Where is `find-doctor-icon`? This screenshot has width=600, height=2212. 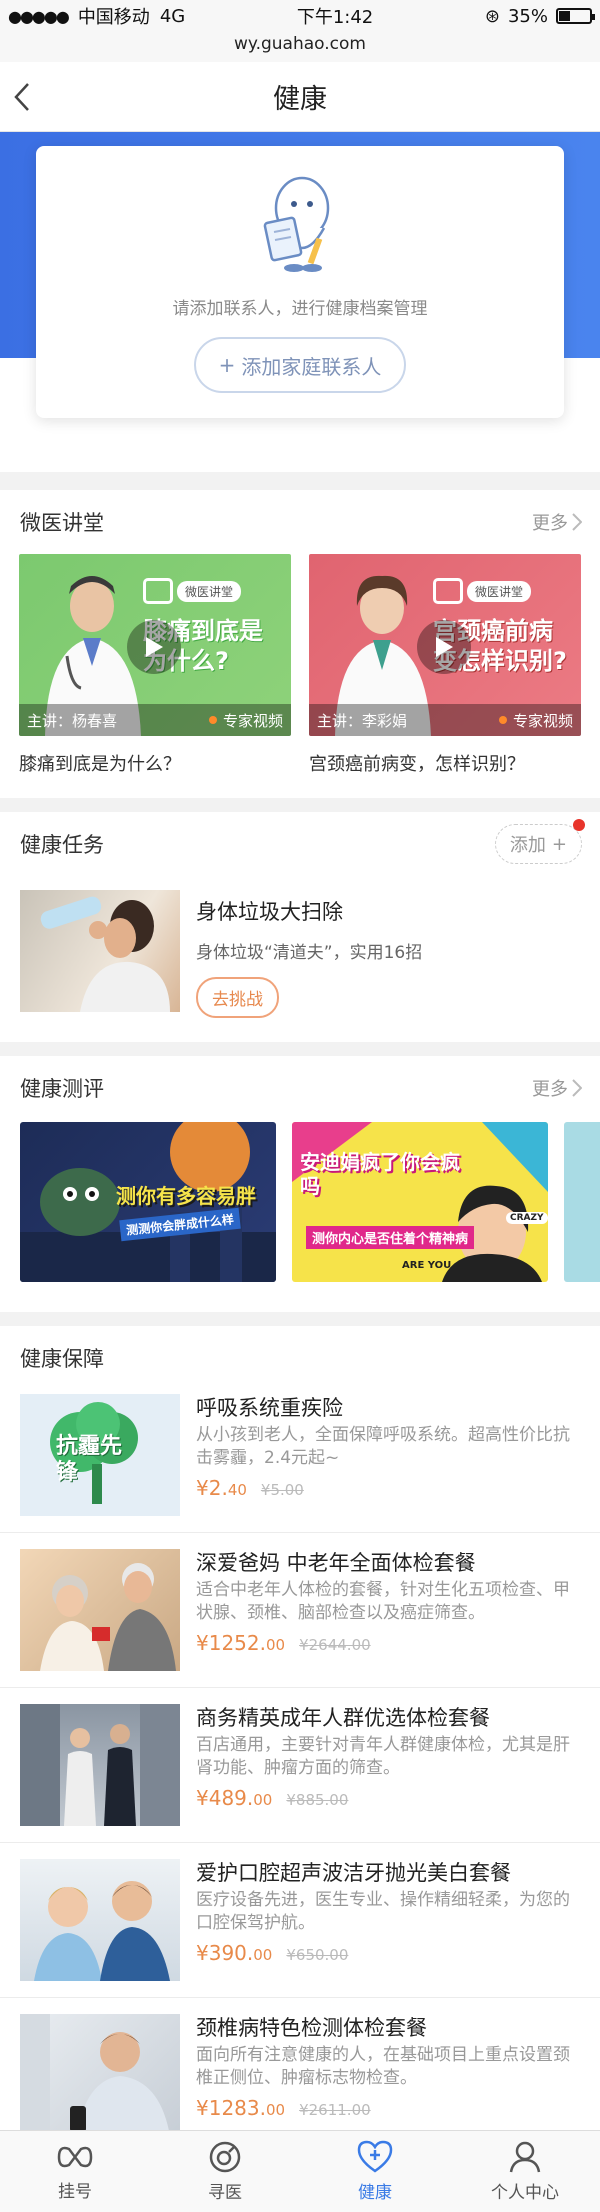 find-doctor-icon is located at coordinates (225, 2157).